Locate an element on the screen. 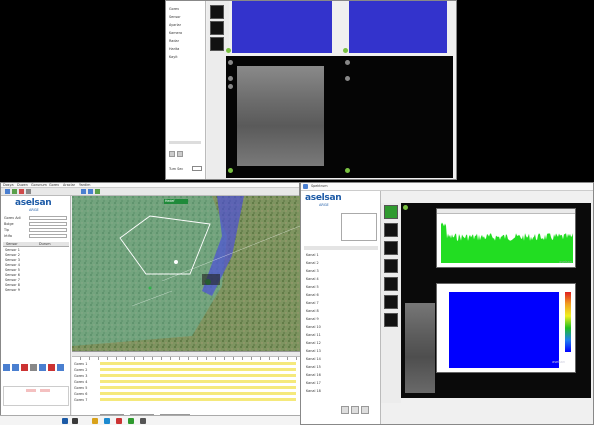 The width and height of the screenshot is (594, 425). altitude-input is located at coordinates (48, 236).